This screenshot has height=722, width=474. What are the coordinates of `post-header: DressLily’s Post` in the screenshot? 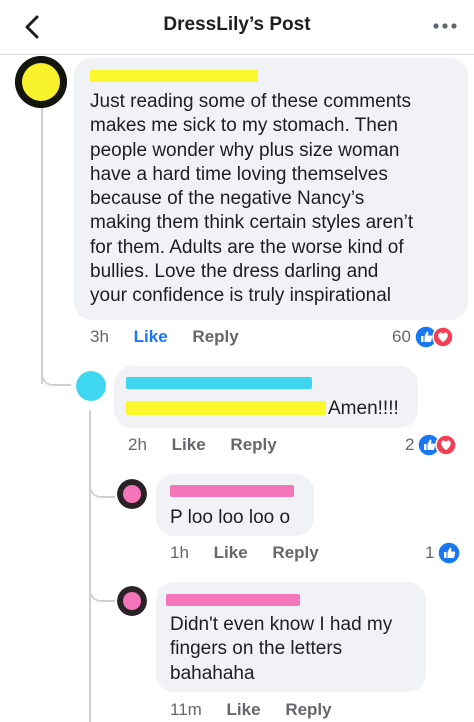 It's located at (237, 27).